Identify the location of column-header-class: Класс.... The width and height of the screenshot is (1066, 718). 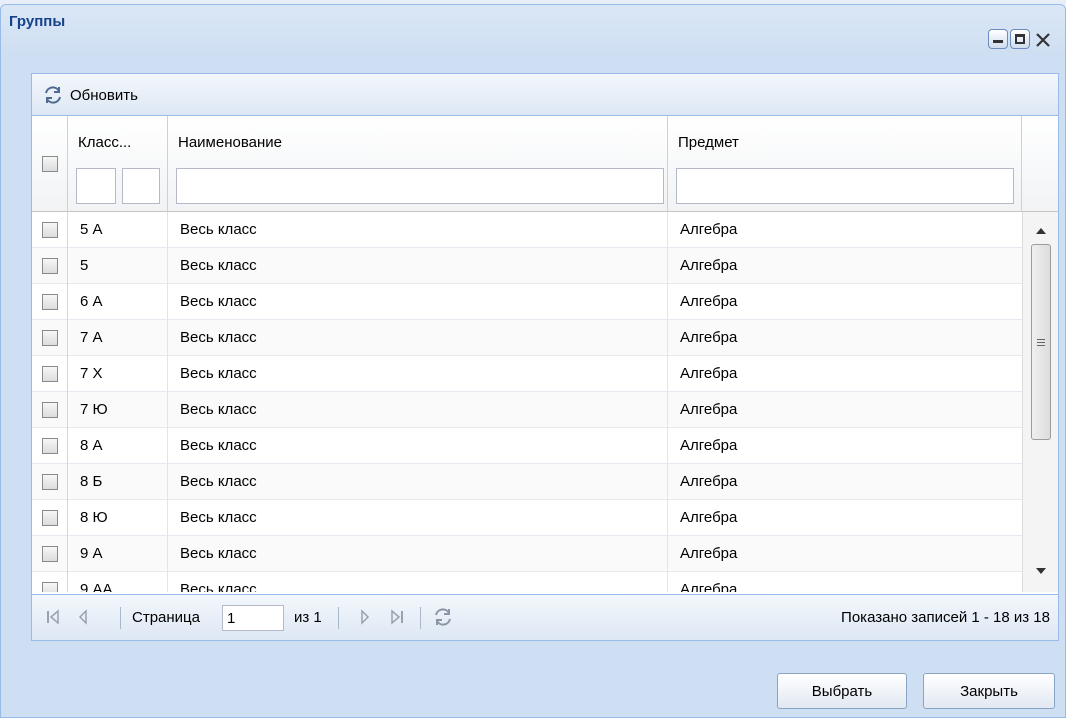
(118, 164).